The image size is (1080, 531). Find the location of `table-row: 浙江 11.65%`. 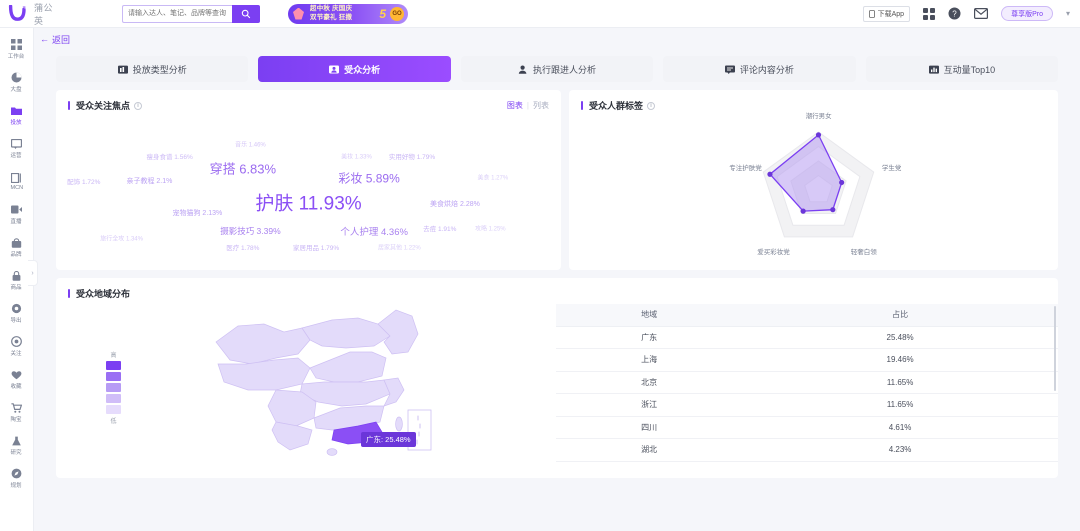

table-row: 浙江 11.65% is located at coordinates (807, 405).